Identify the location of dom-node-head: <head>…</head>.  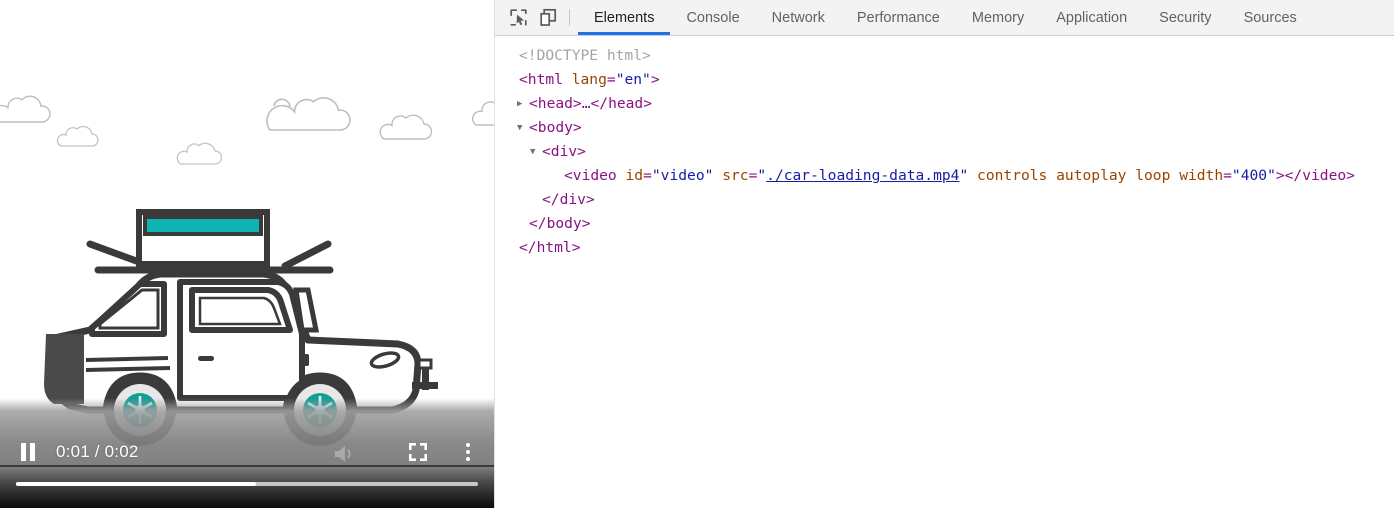
(944, 104).